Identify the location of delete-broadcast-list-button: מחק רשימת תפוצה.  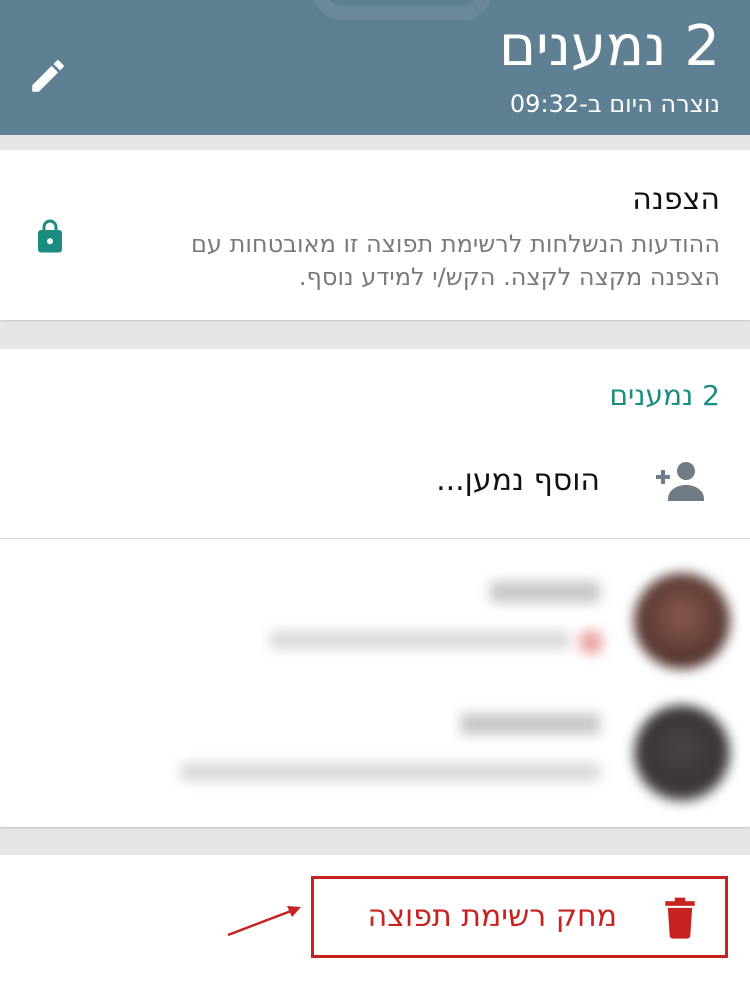
(519, 917).